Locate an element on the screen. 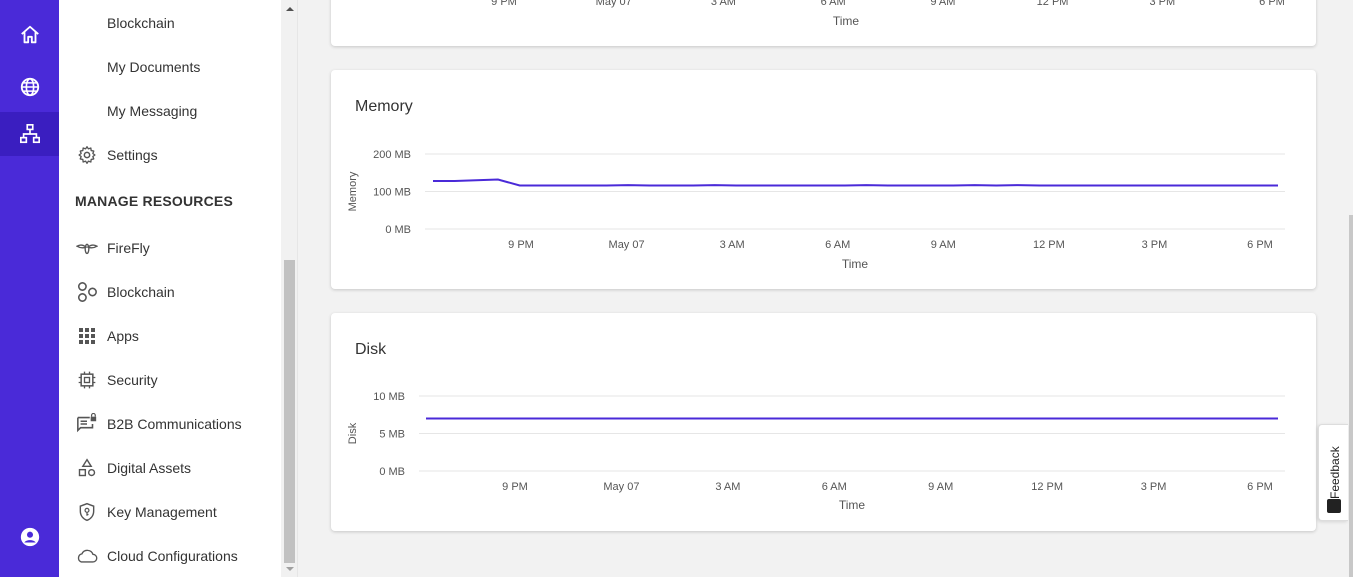 This screenshot has height=577, width=1353. sidebar-item-label: My Messaging is located at coordinates (152, 111).